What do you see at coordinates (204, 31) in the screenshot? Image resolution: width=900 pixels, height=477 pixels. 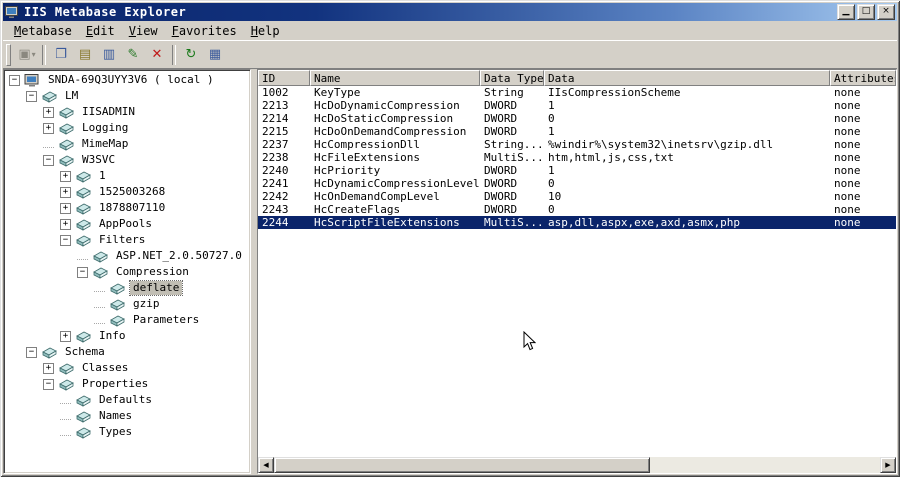 I see `menu-favorites: Favorites` at bounding box center [204, 31].